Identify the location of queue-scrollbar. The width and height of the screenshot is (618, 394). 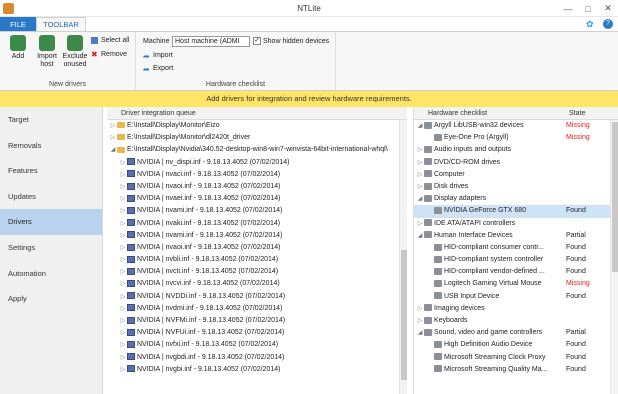
(403, 257).